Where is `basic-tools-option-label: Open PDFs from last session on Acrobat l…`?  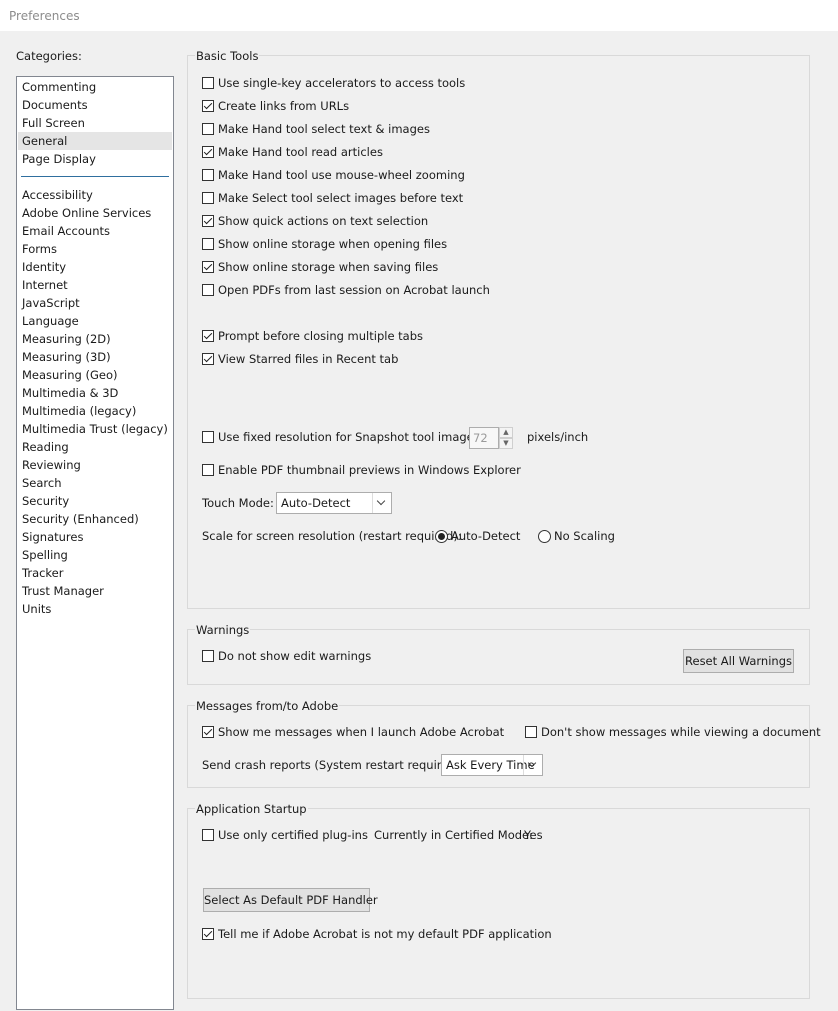 basic-tools-option-label: Open PDFs from last session on Acrobat l… is located at coordinates (354, 290).